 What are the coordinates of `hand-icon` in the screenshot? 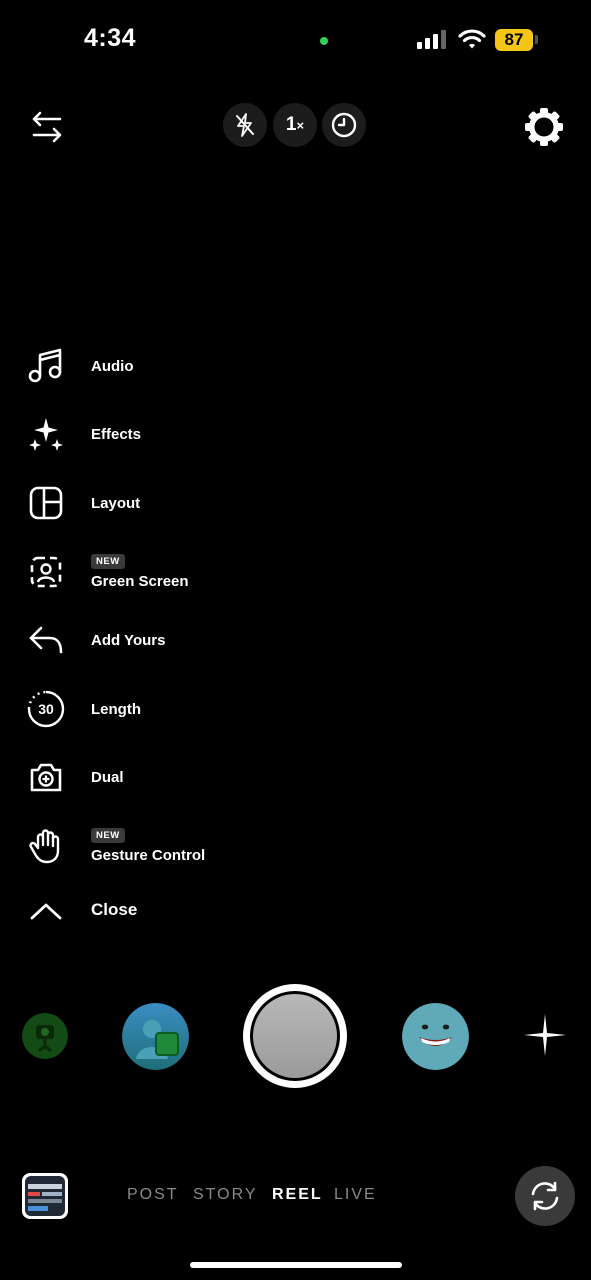 It's located at (44, 846).